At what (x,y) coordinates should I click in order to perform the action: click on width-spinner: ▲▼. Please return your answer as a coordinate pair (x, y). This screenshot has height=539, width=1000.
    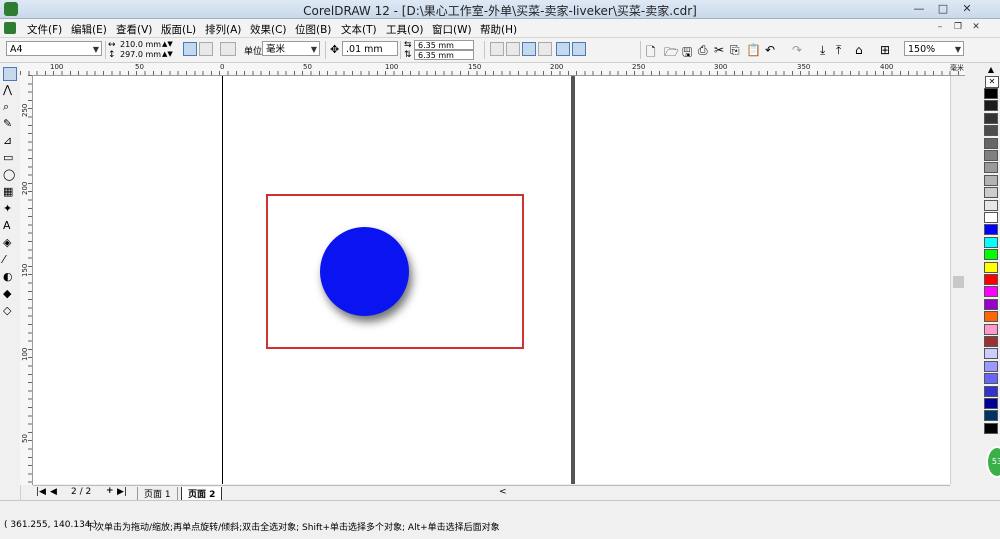
    Looking at the image, I should click on (167, 44).